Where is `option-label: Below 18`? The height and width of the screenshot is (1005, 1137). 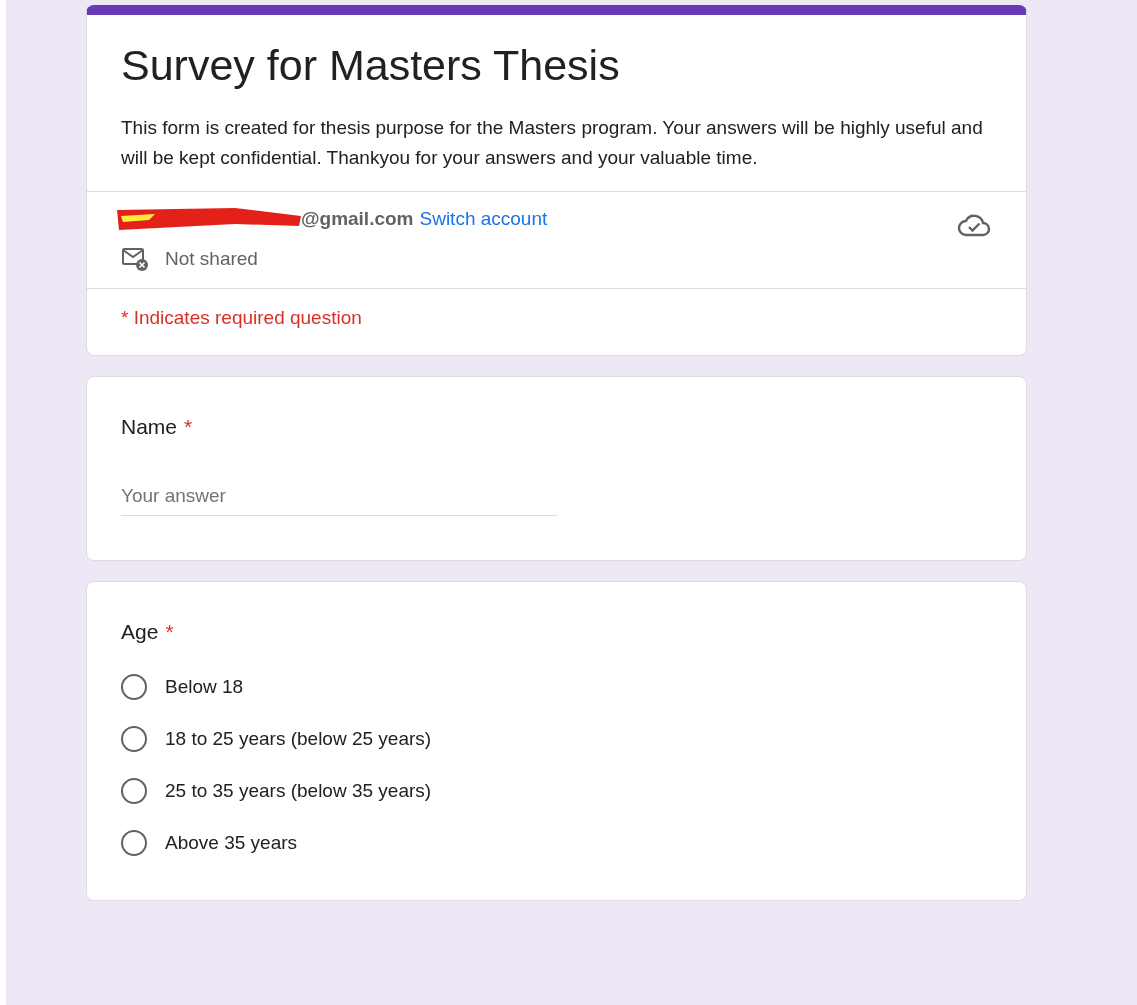
option-label: Below 18 is located at coordinates (204, 687).